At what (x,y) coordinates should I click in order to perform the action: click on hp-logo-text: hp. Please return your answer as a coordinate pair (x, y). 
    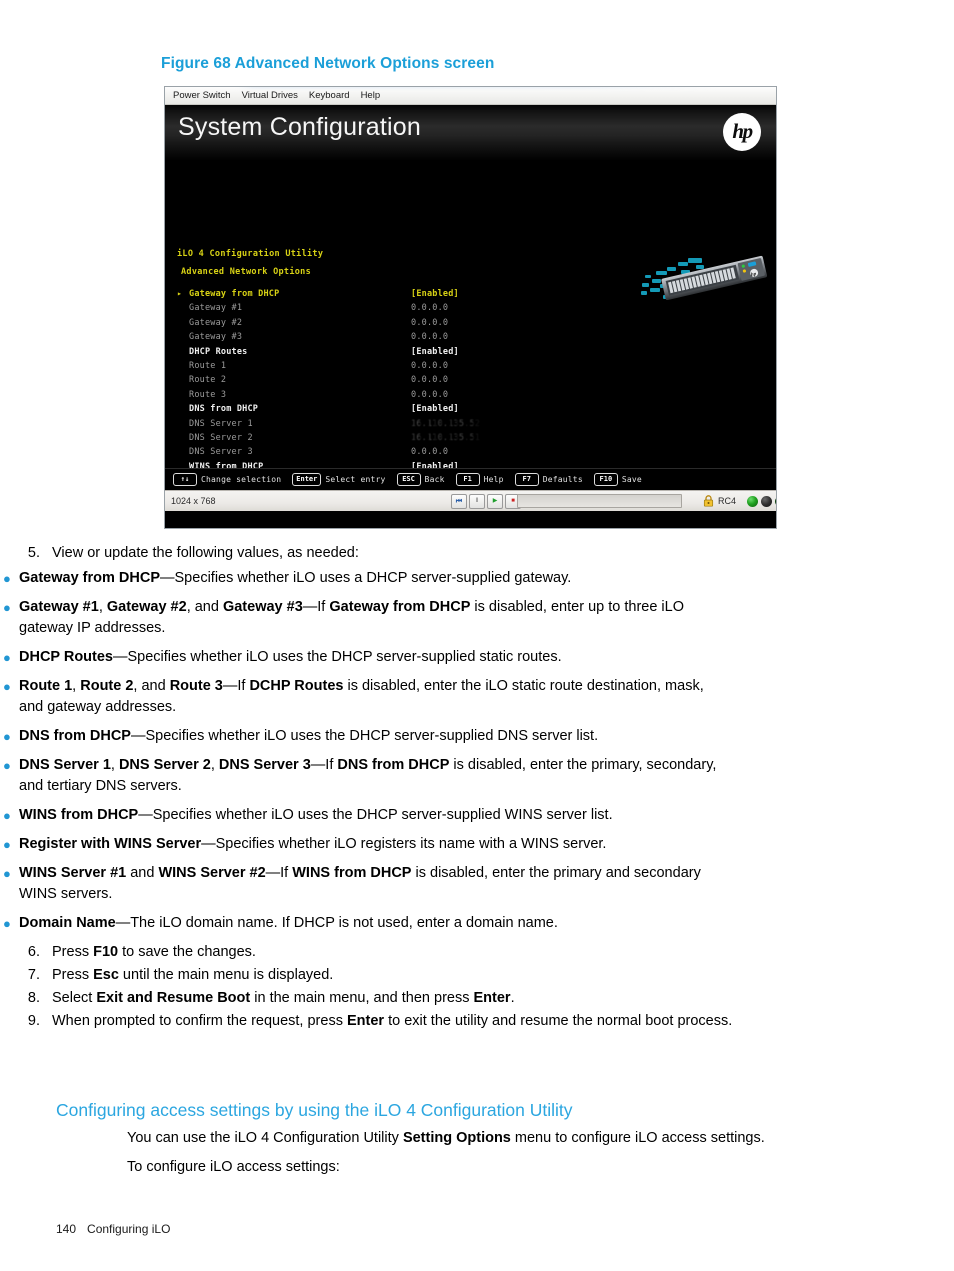
    Looking at the image, I should click on (742, 130).